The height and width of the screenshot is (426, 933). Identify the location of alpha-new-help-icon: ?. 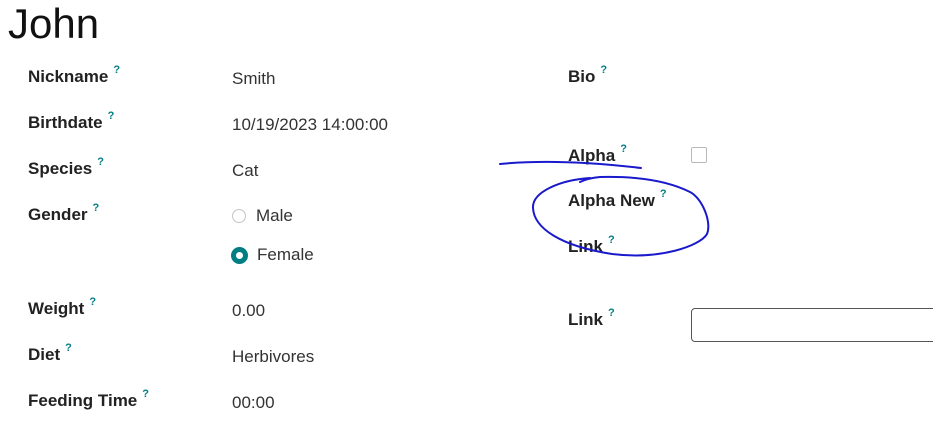
(663, 194).